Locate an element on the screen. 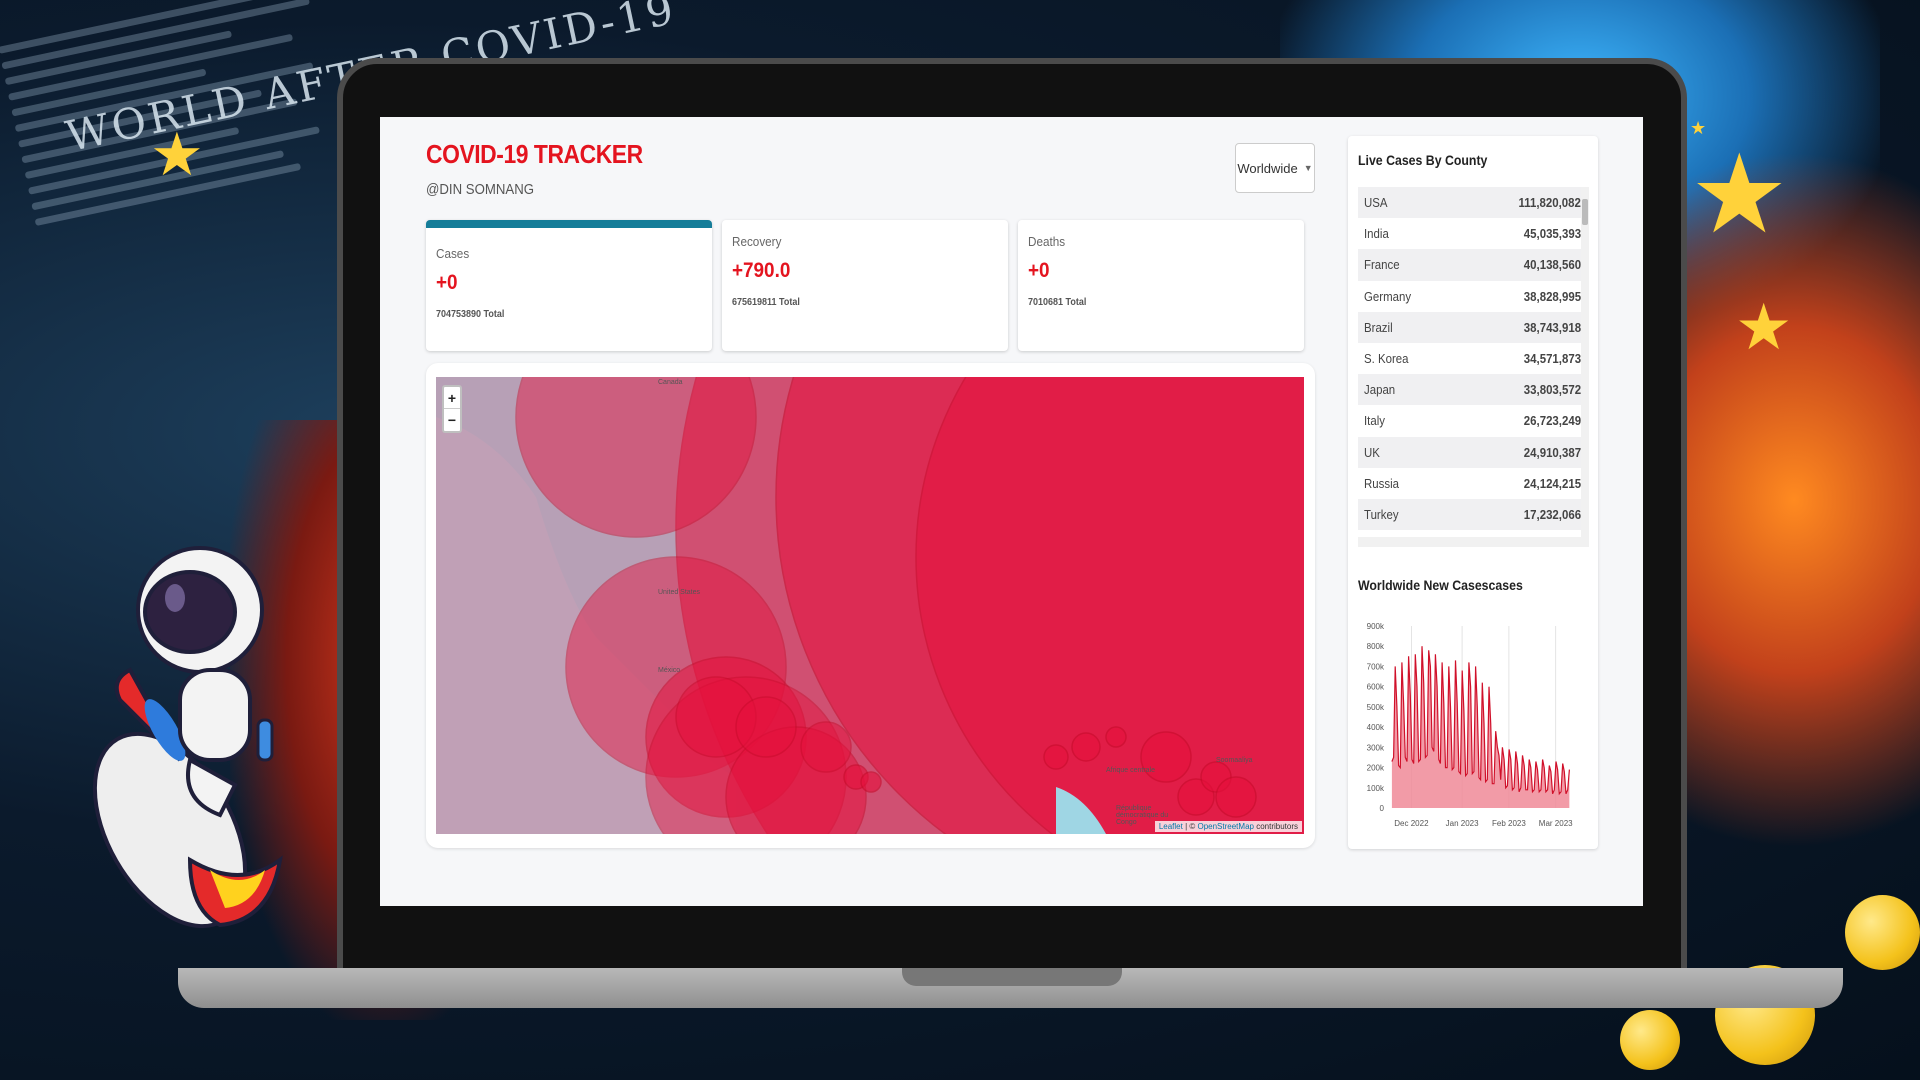  y-tick-label: 400k is located at coordinates (1376, 727).